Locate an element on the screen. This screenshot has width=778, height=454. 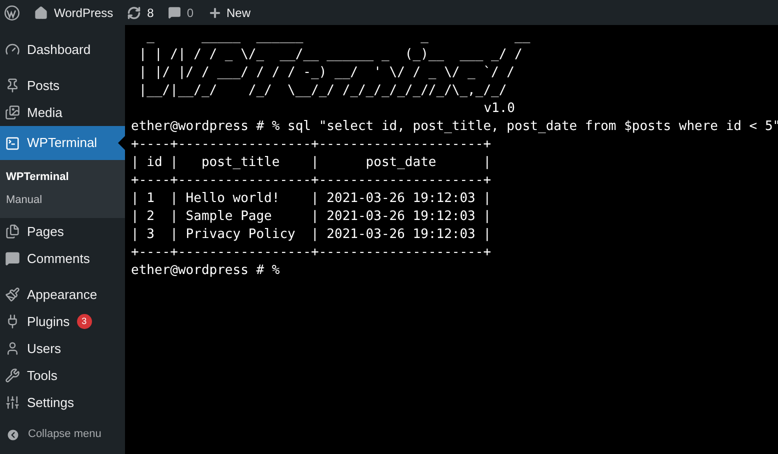
sidebar-item: Media is located at coordinates (62, 112).